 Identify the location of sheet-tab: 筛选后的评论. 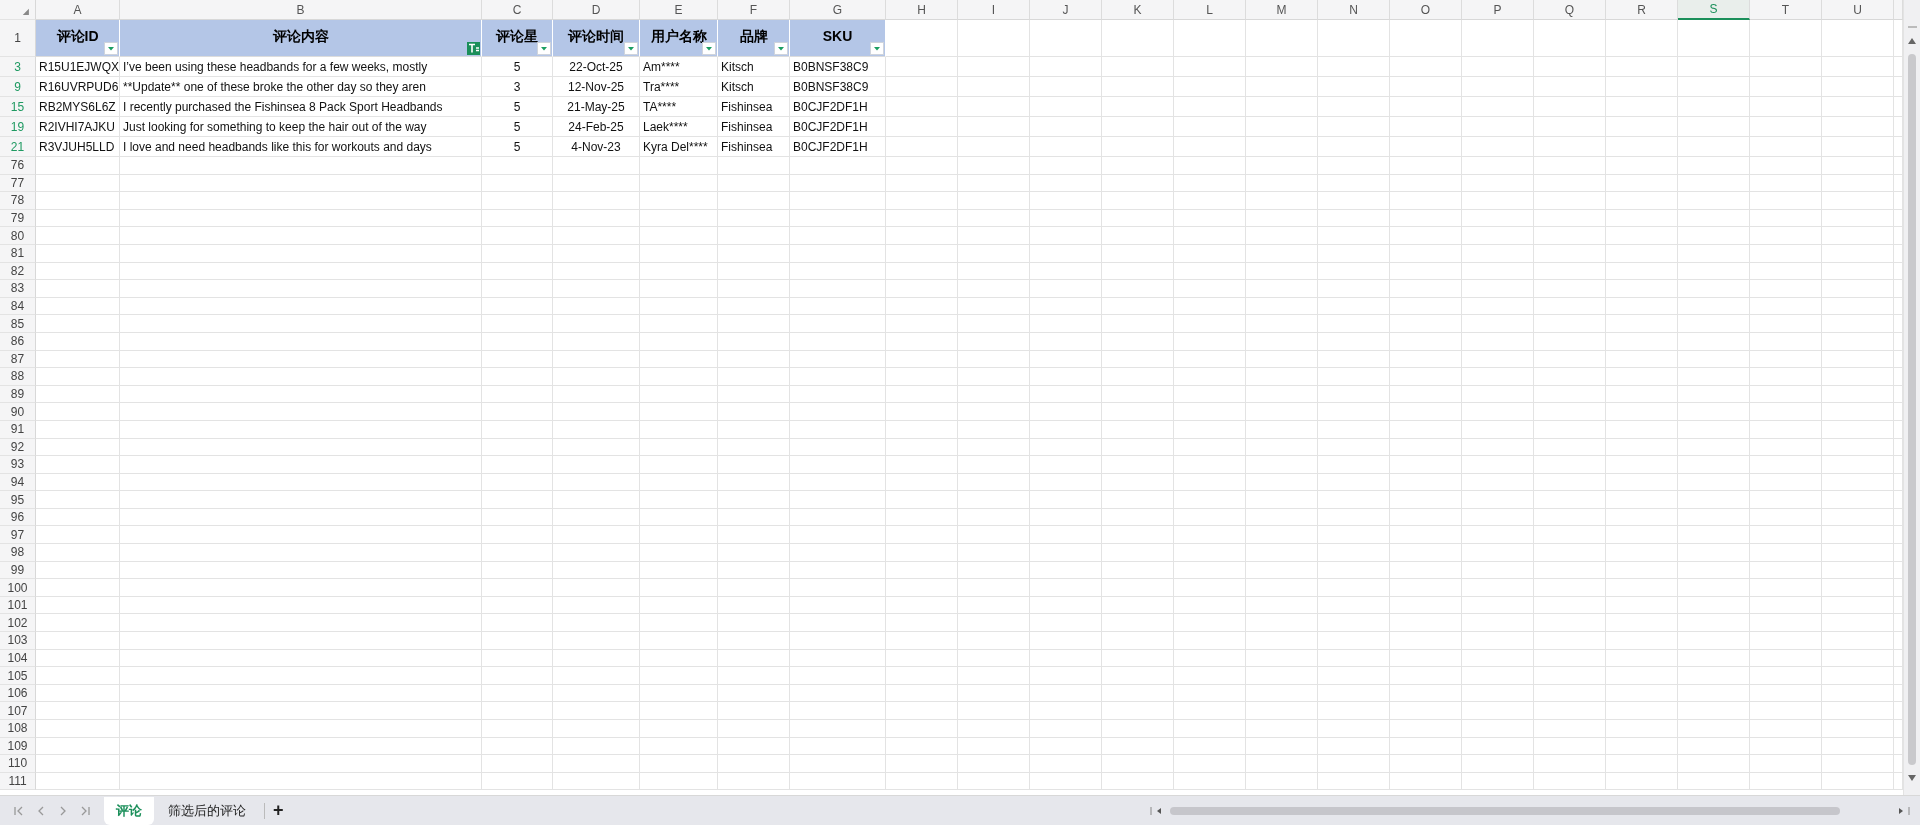
(207, 810).